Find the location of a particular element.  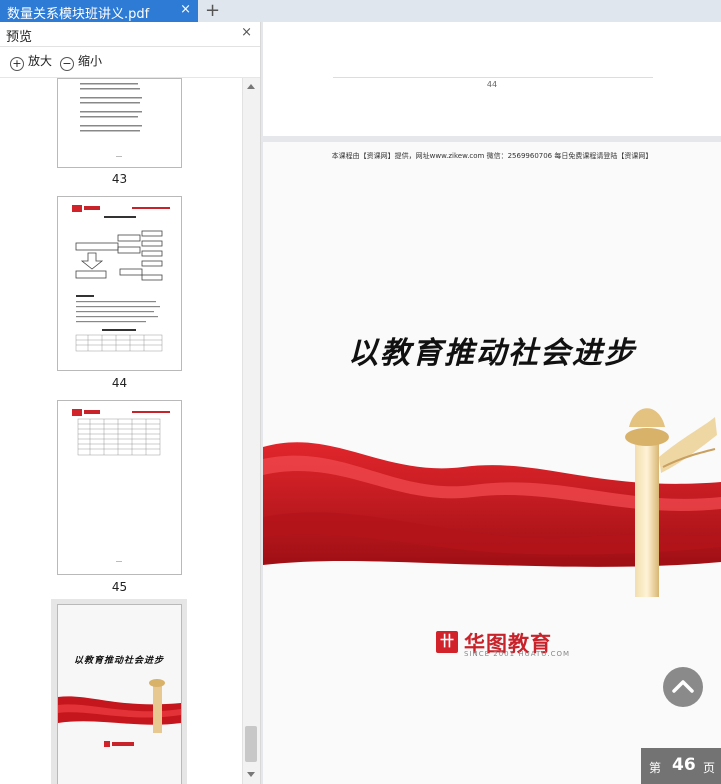

page-44-preview is located at coordinates (121, 278).